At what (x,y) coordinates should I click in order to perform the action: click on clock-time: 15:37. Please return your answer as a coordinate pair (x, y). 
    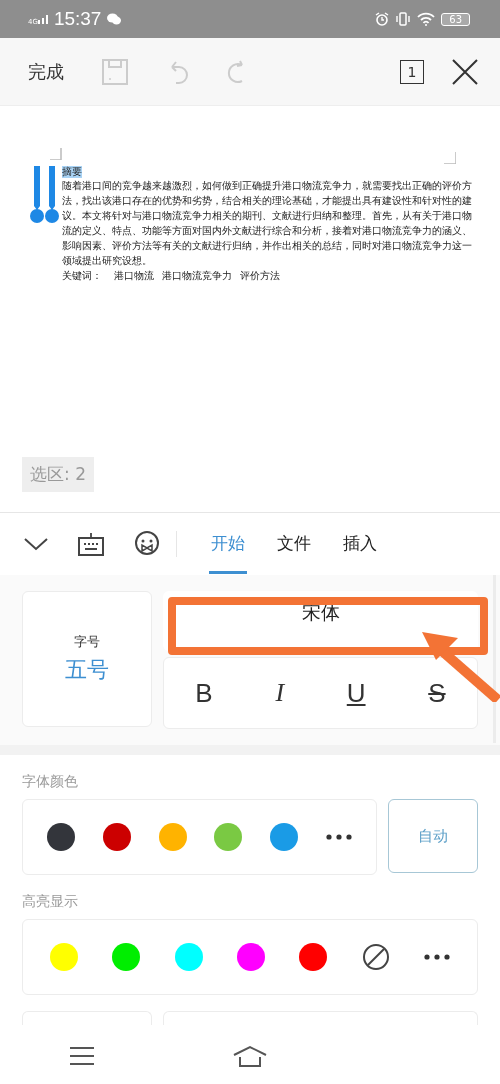
    Looking at the image, I should click on (77, 19).